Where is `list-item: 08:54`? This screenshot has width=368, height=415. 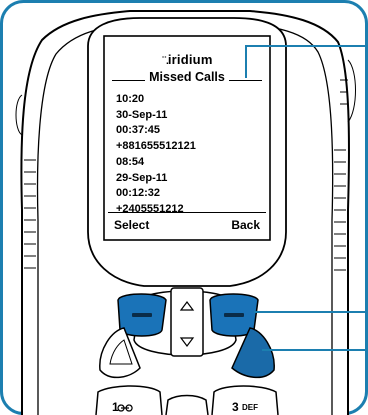
list-item: 08:54 is located at coordinates (156, 163).